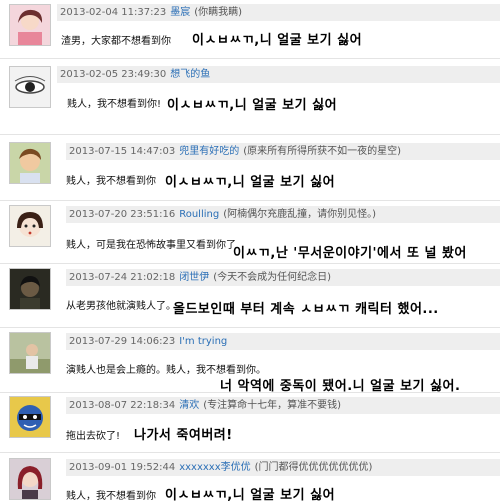 This screenshot has height=503, width=500. I want to click on comment-time: 2013-02-05 23:49:30, so click(113, 74).